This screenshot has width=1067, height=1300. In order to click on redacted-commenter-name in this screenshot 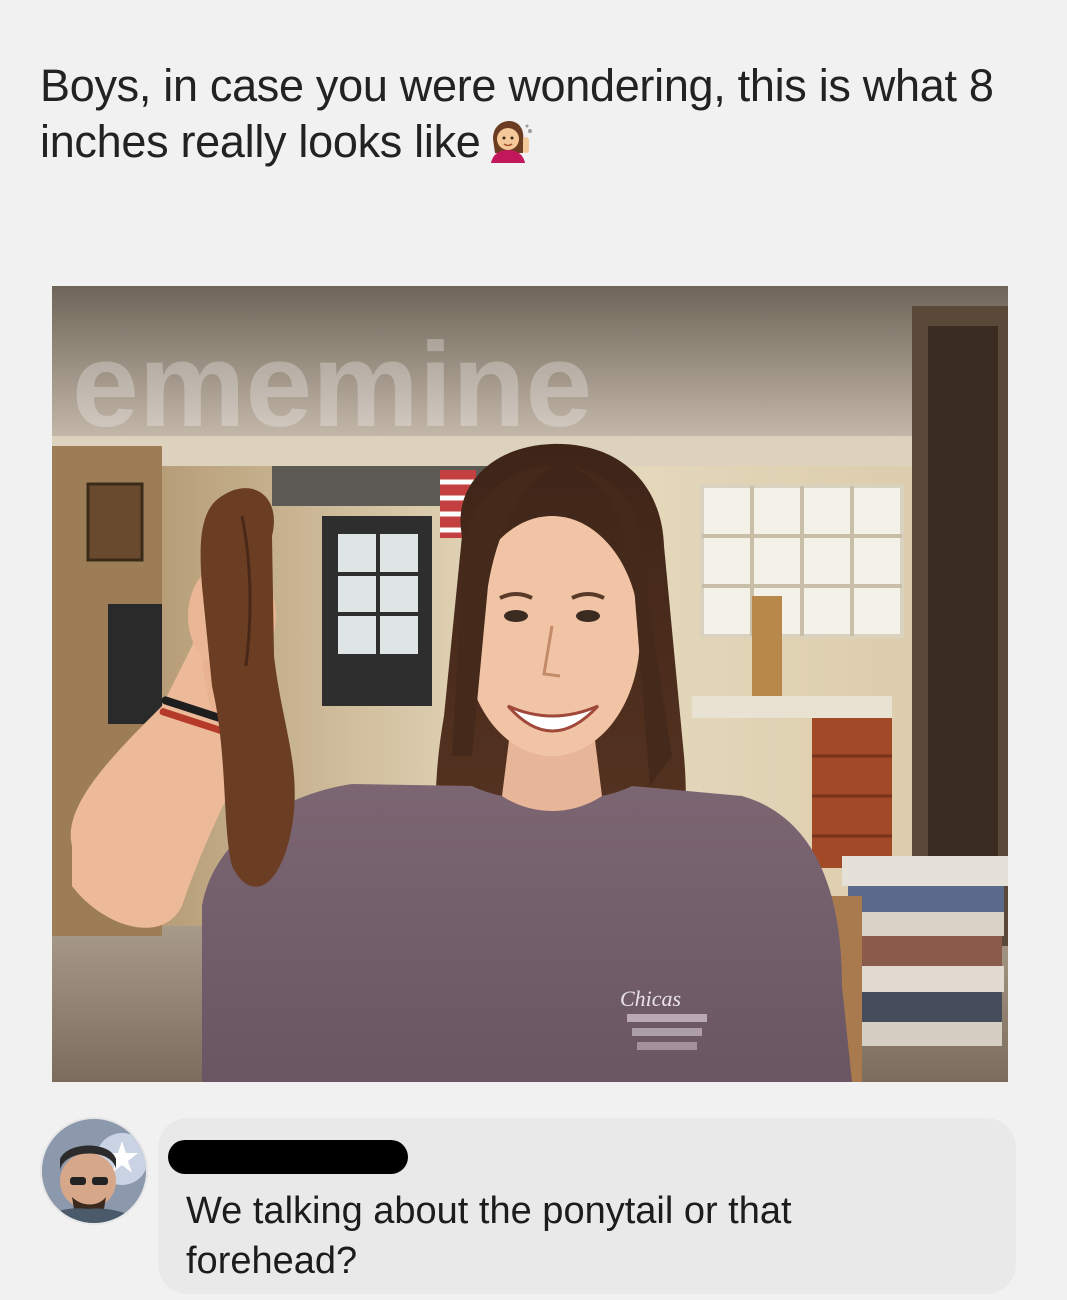, I will do `click(288, 1157)`.